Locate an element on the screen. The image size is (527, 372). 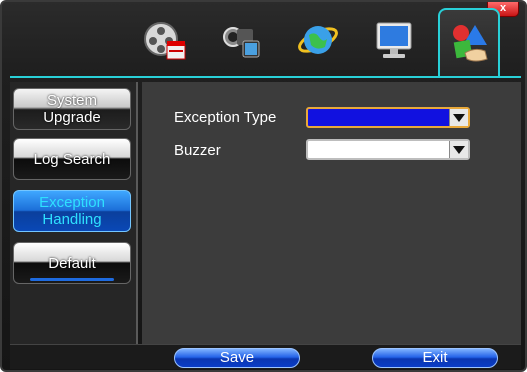
sidebar-item-default: Default is located at coordinates (72, 263).